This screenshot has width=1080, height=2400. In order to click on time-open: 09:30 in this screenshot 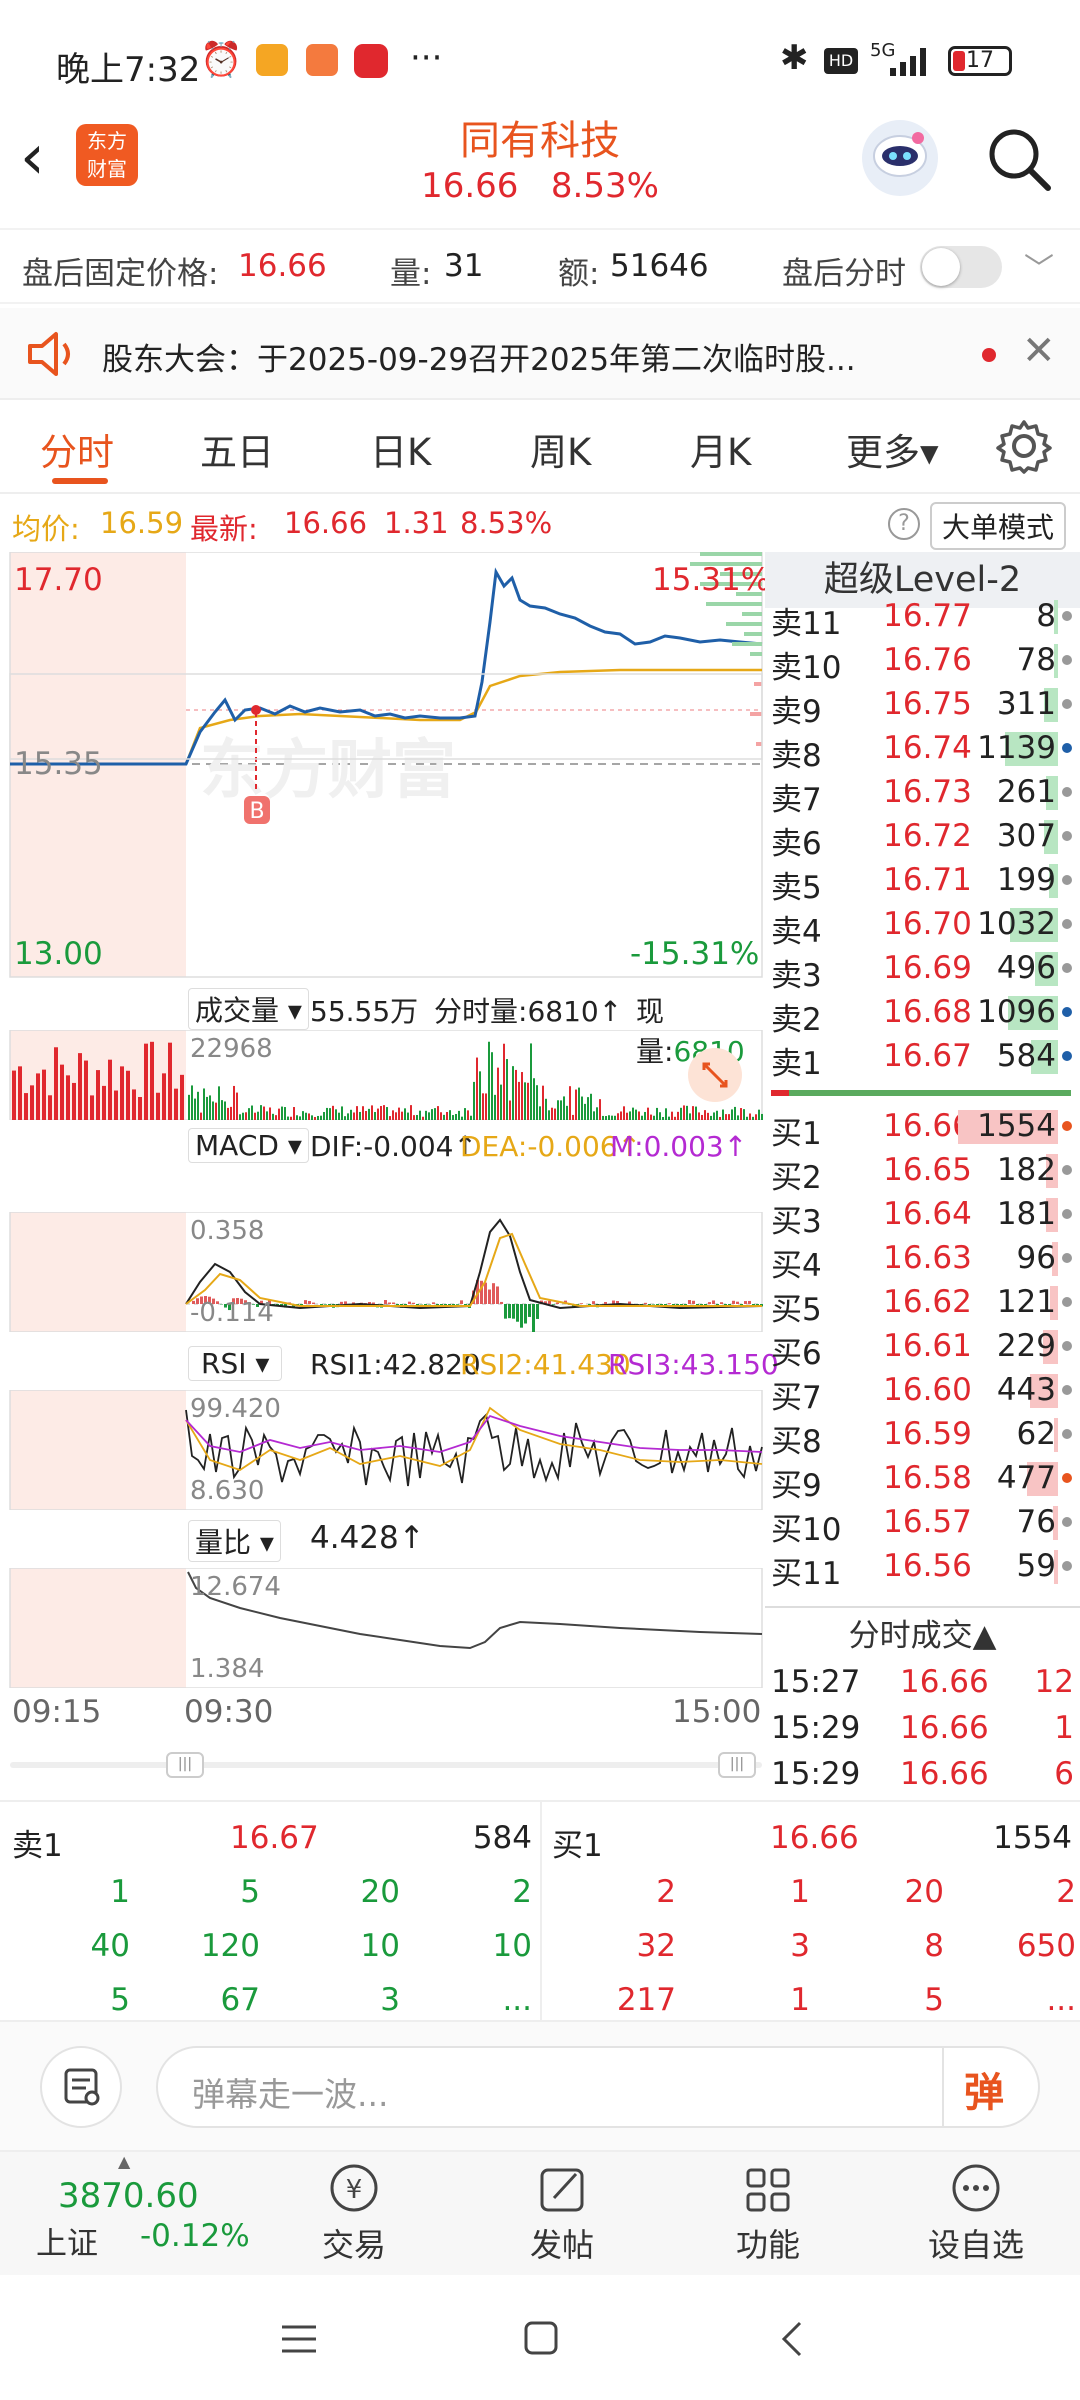, I will do `click(229, 1712)`.